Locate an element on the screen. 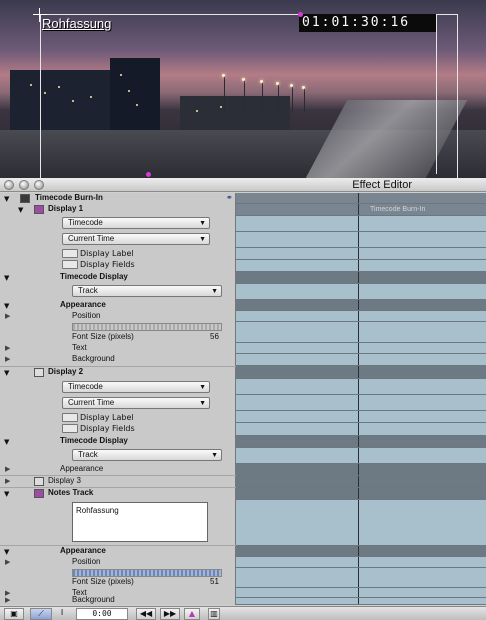 The height and width of the screenshot is (620, 486). text-cursor-button: I is located at coordinates (62, 614).